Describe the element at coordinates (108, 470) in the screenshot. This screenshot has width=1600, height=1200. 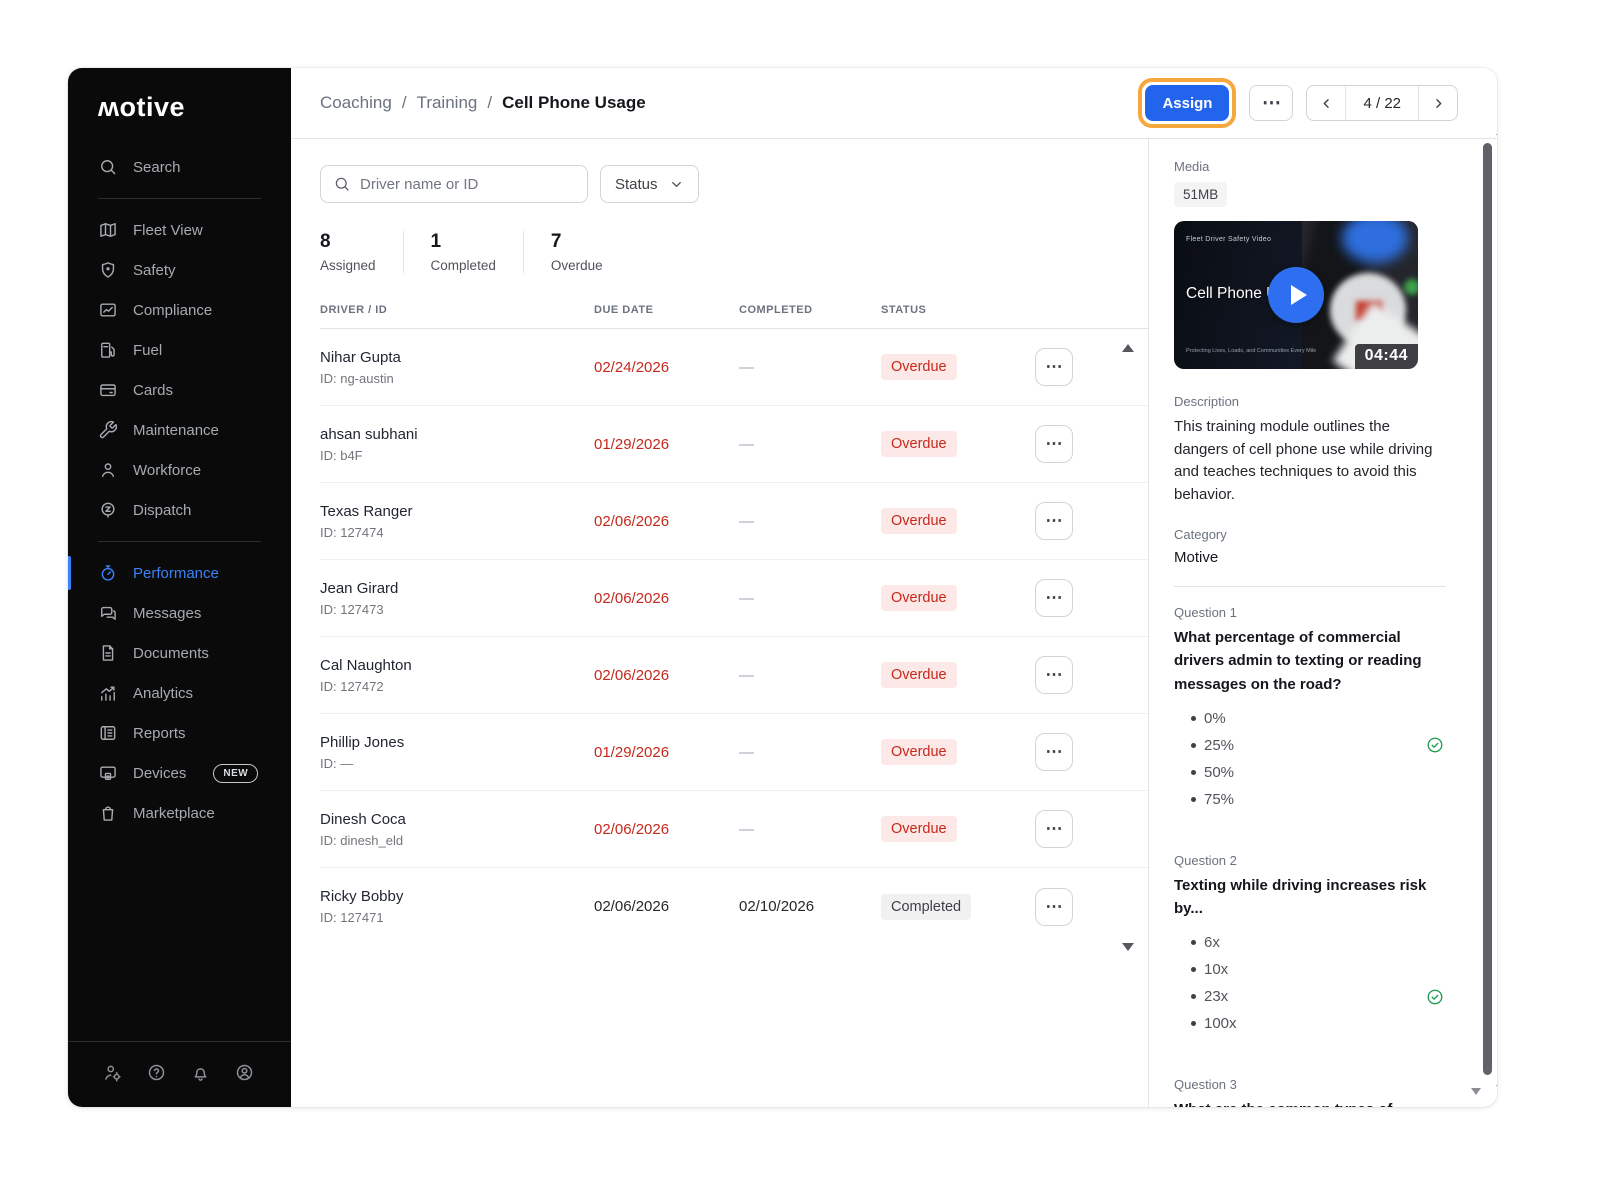
I see `person-icon` at that location.